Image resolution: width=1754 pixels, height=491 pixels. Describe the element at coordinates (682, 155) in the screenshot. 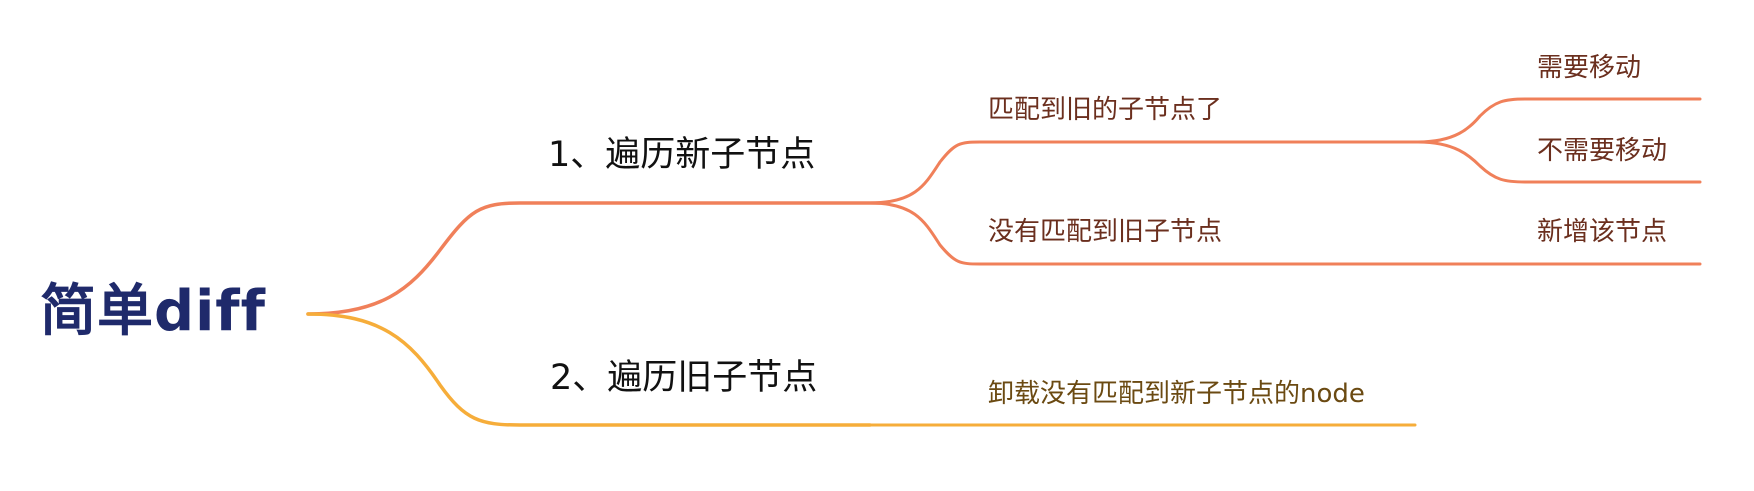

I see `branch-traverse-new: 1、遍历新子节点` at that location.